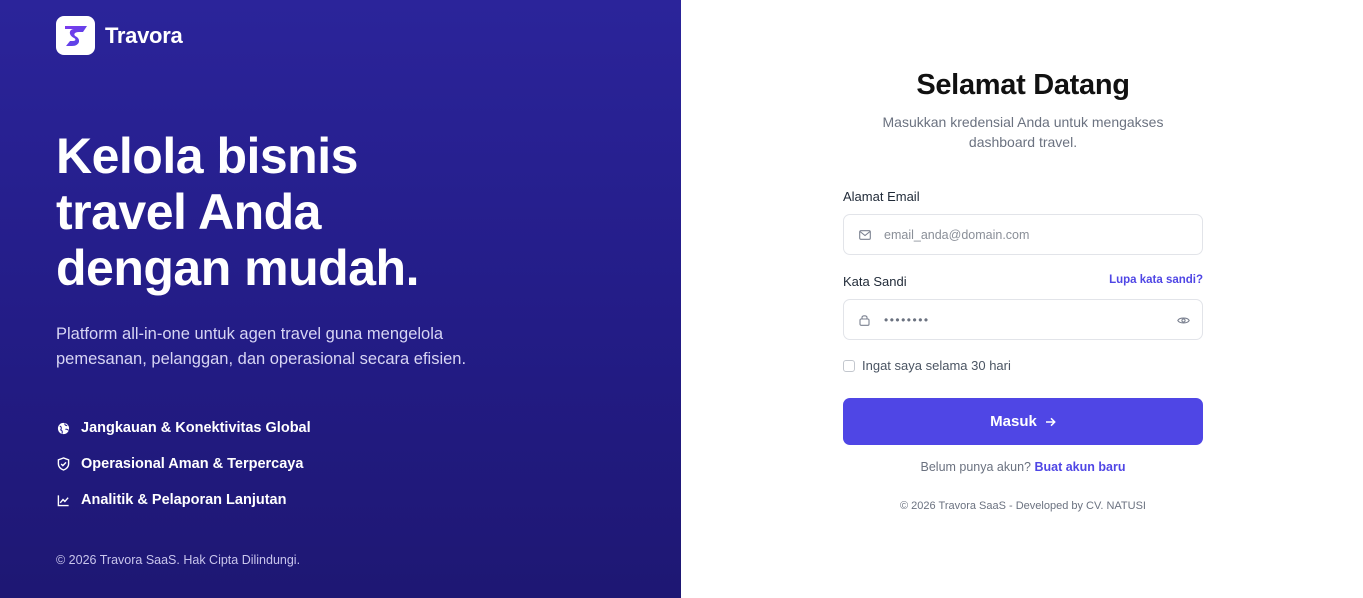 The image size is (1363, 598). What do you see at coordinates (849, 365) in the screenshot?
I see `remember-checkbox` at bounding box center [849, 365].